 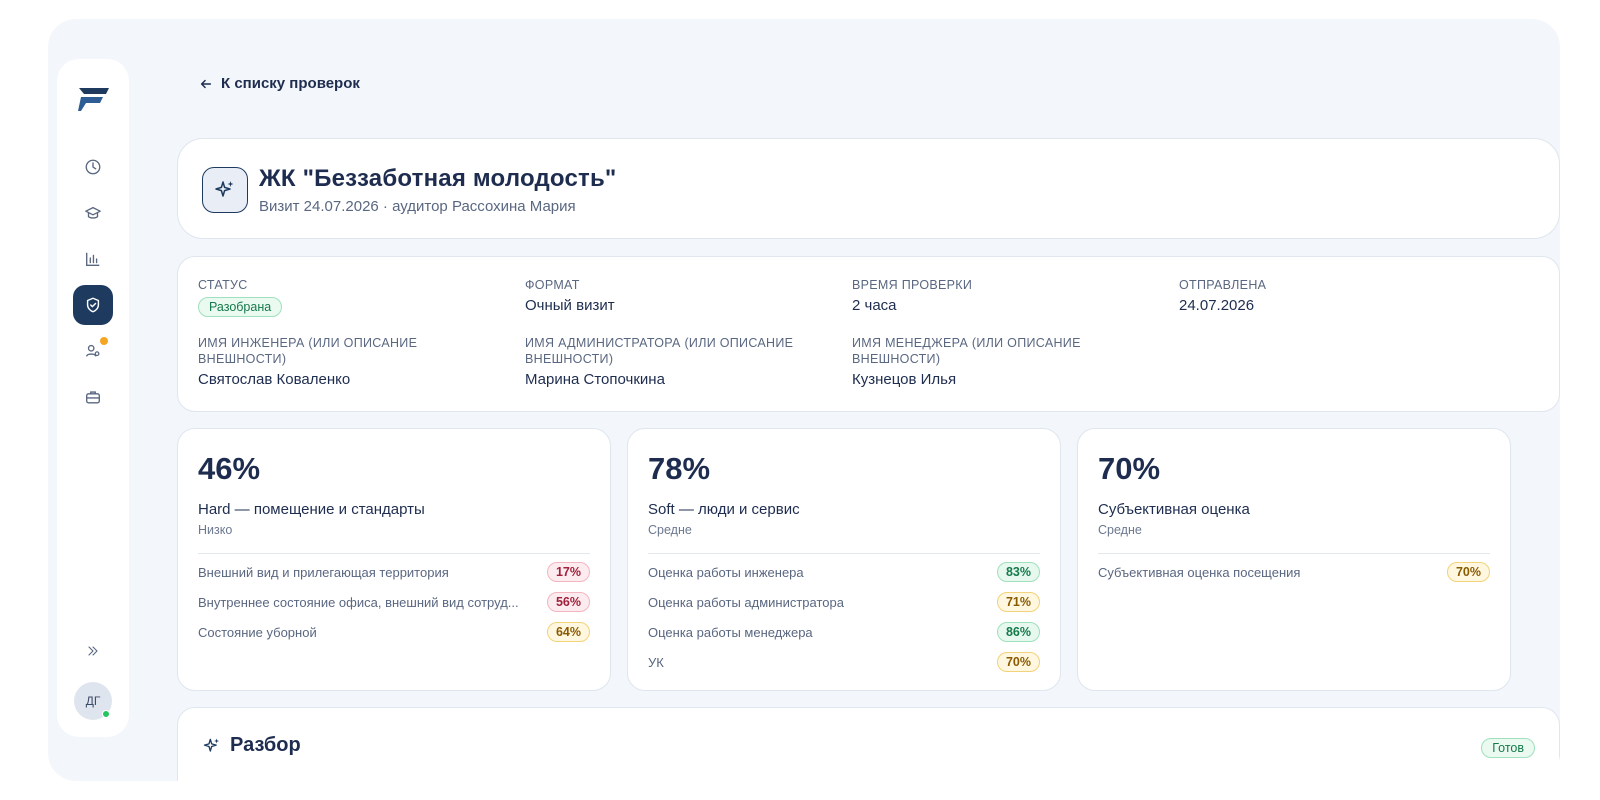 I want to click on field-format: ФОРМАТ Очный визит, so click(x=570, y=295).